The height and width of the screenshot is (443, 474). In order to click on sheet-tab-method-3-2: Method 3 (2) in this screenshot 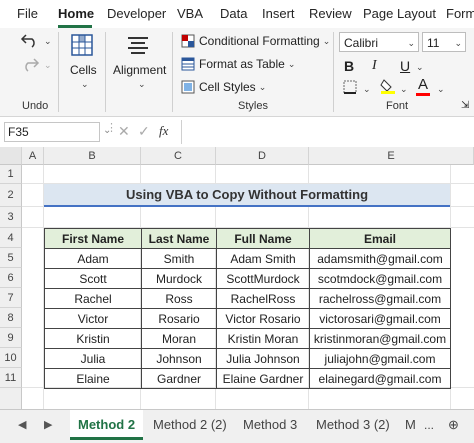, I will do `click(353, 425)`.